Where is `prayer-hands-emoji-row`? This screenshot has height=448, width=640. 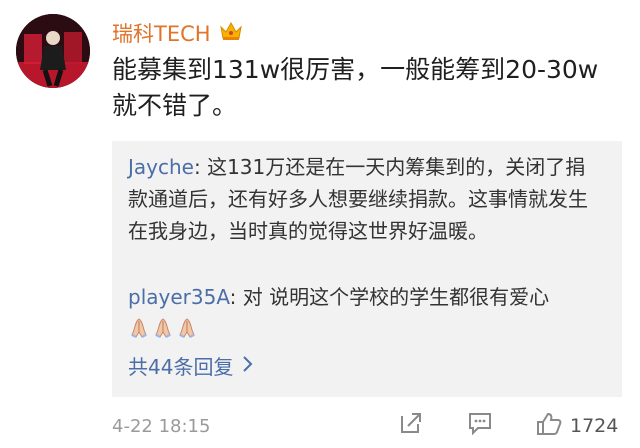
prayer-hands-emoji-row is located at coordinates (163, 328).